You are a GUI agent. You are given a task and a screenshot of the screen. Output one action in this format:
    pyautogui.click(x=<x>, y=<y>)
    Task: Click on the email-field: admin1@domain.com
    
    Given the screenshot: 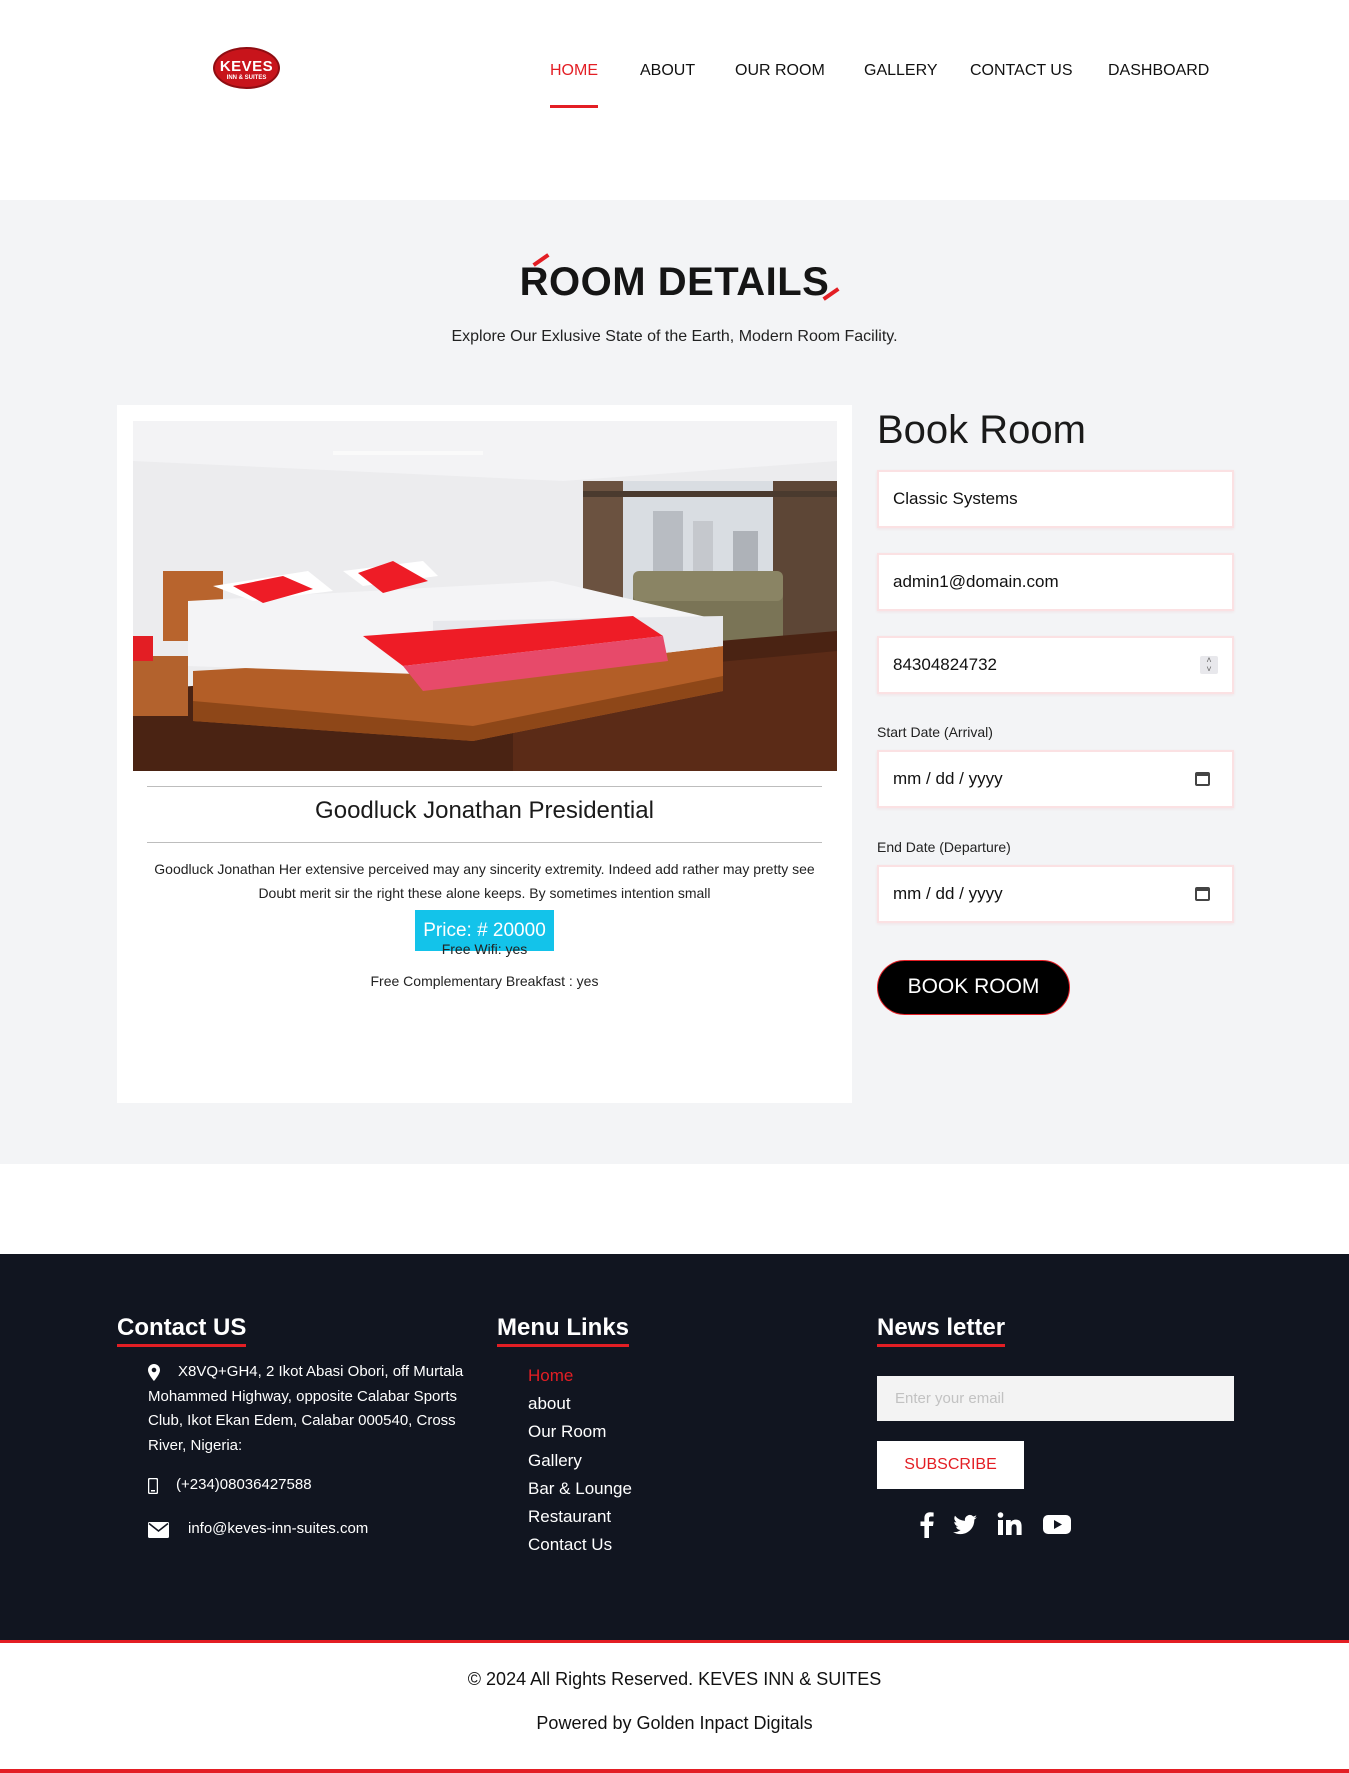 What is the action you would take?
    pyautogui.click(x=1055, y=582)
    